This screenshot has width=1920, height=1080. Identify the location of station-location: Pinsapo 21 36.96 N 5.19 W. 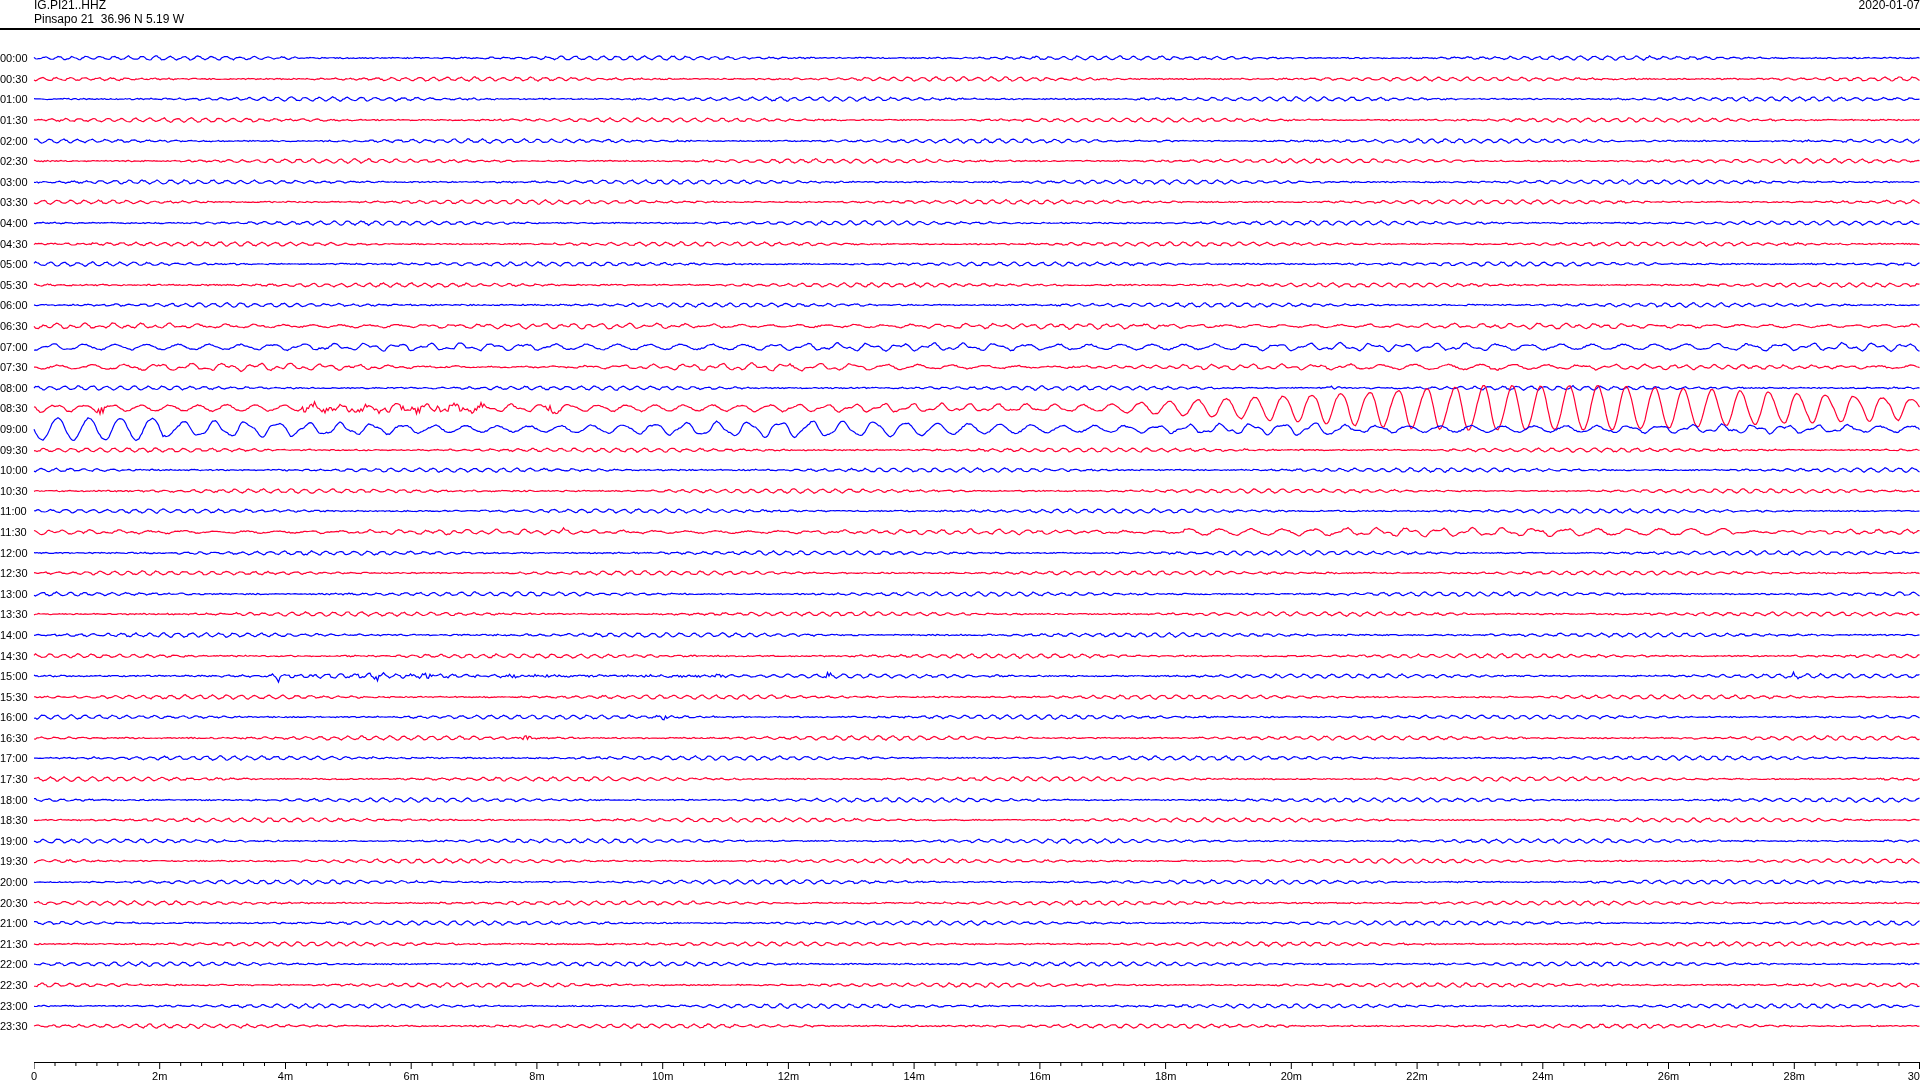
(109, 19).